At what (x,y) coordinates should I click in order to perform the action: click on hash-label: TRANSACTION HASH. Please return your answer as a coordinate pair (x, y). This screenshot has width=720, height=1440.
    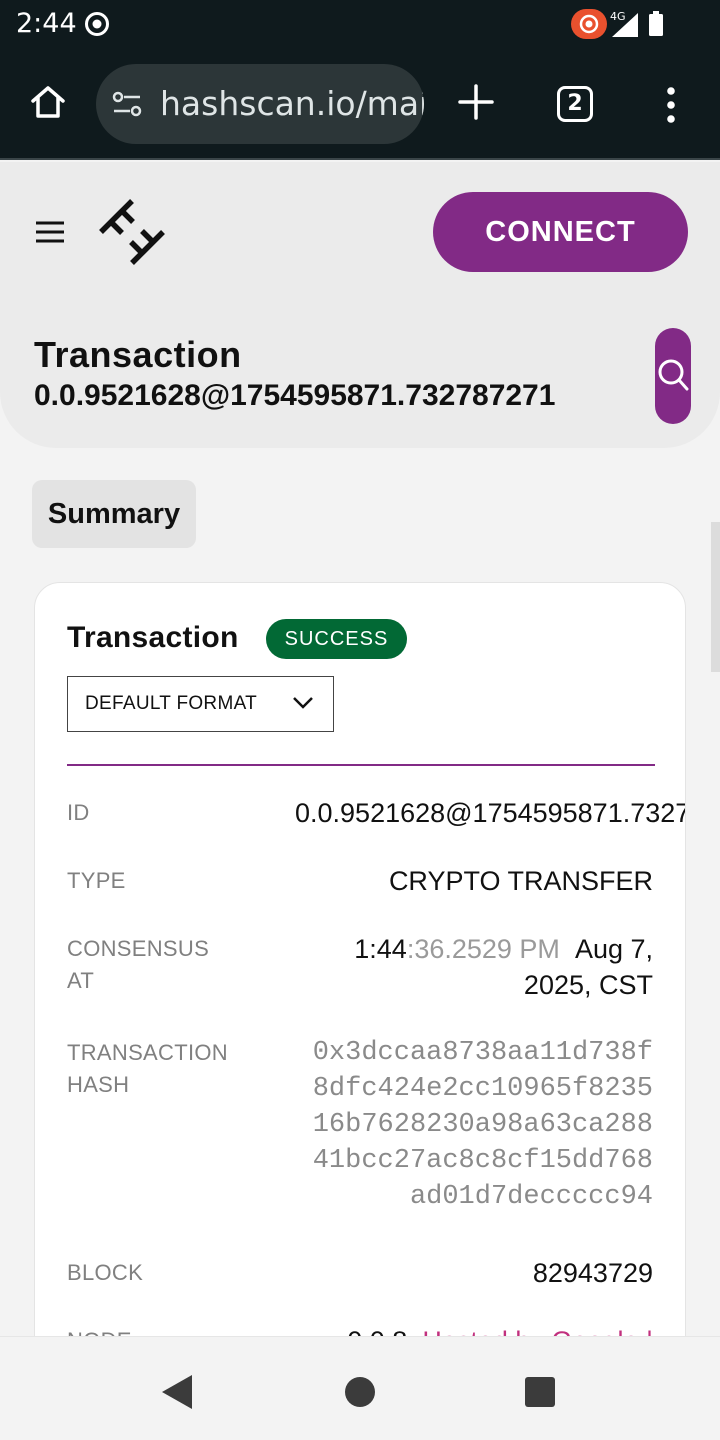
    Looking at the image, I should click on (147, 1069).